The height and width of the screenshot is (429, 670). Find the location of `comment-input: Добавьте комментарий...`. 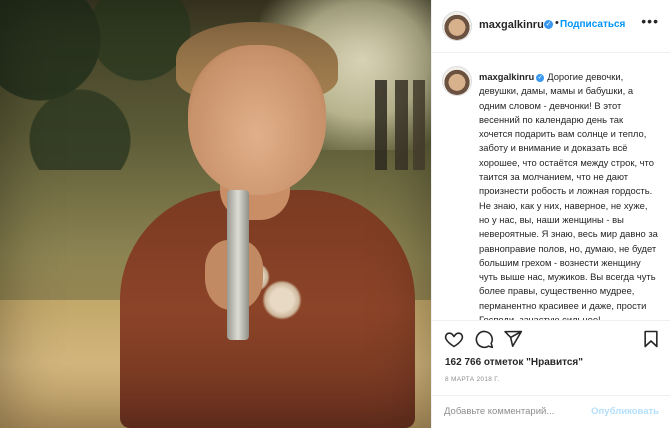

comment-input: Добавьте комментарий... is located at coordinates (499, 411).